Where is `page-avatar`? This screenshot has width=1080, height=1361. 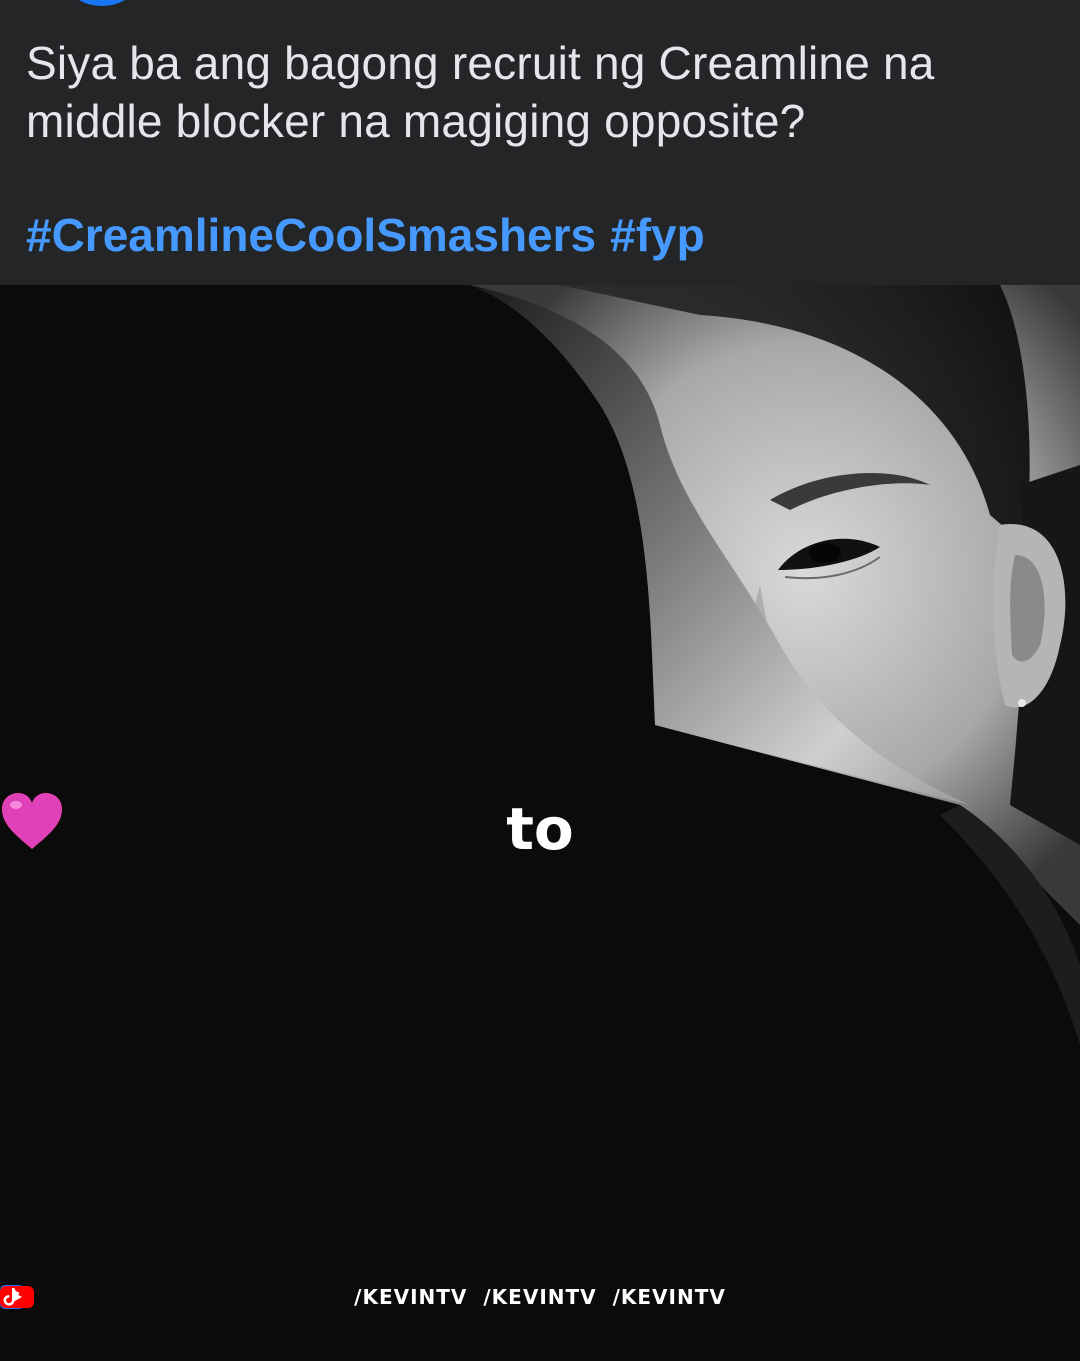 page-avatar is located at coordinates (102, 3).